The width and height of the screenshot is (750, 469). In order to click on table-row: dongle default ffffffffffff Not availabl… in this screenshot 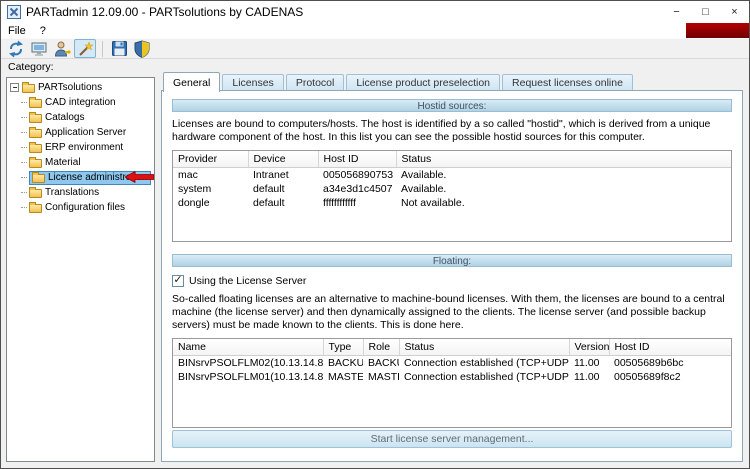, I will do `click(452, 203)`.